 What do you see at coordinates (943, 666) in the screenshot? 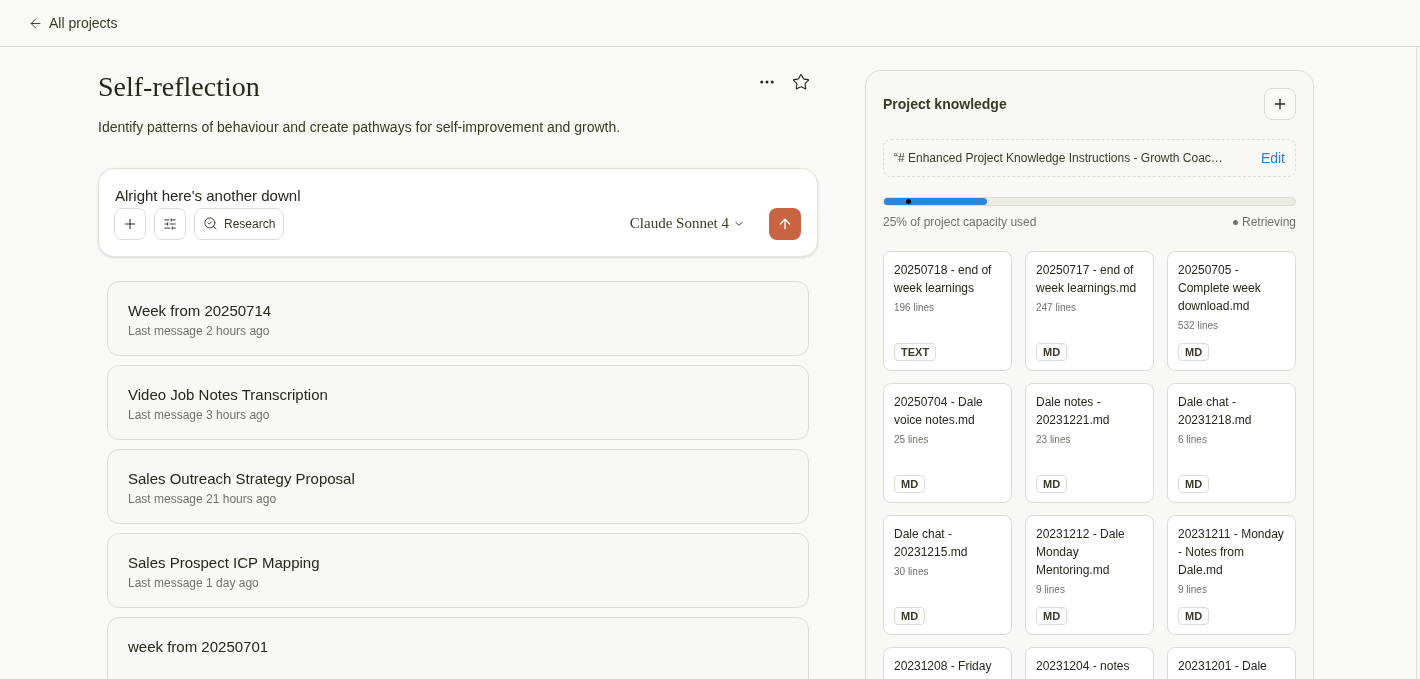
I see `file-name: 20231208 - Friday` at bounding box center [943, 666].